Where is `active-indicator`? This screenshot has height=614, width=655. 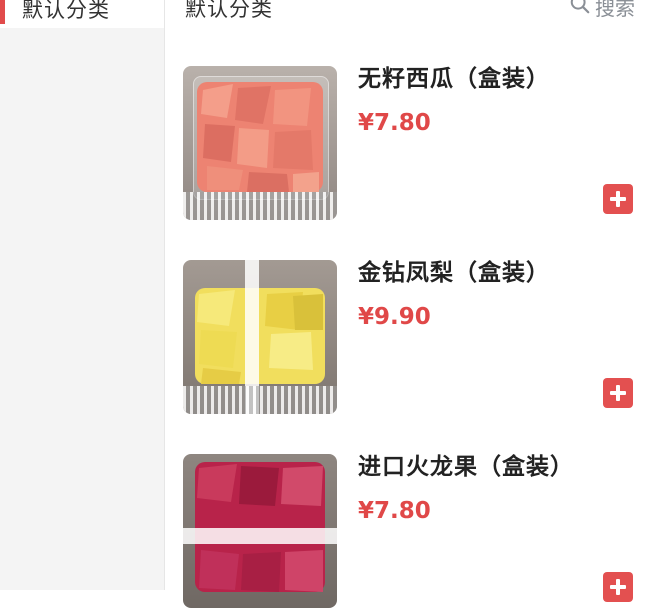
active-indicator is located at coordinates (2, 12).